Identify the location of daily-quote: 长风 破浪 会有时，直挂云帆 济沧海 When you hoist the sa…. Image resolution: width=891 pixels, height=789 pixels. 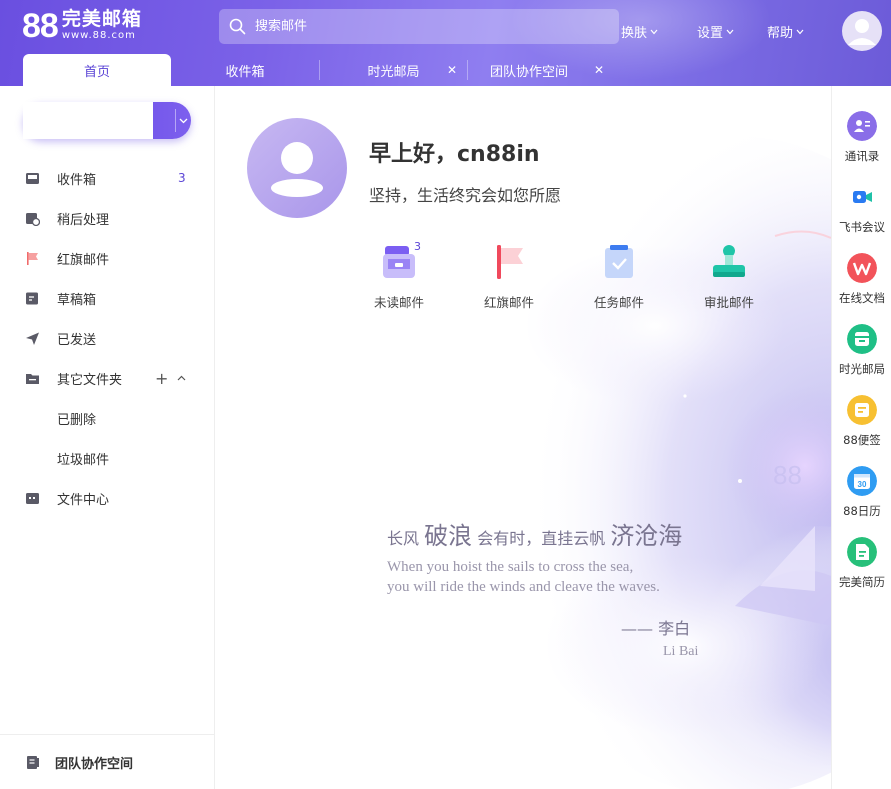
(542, 587).